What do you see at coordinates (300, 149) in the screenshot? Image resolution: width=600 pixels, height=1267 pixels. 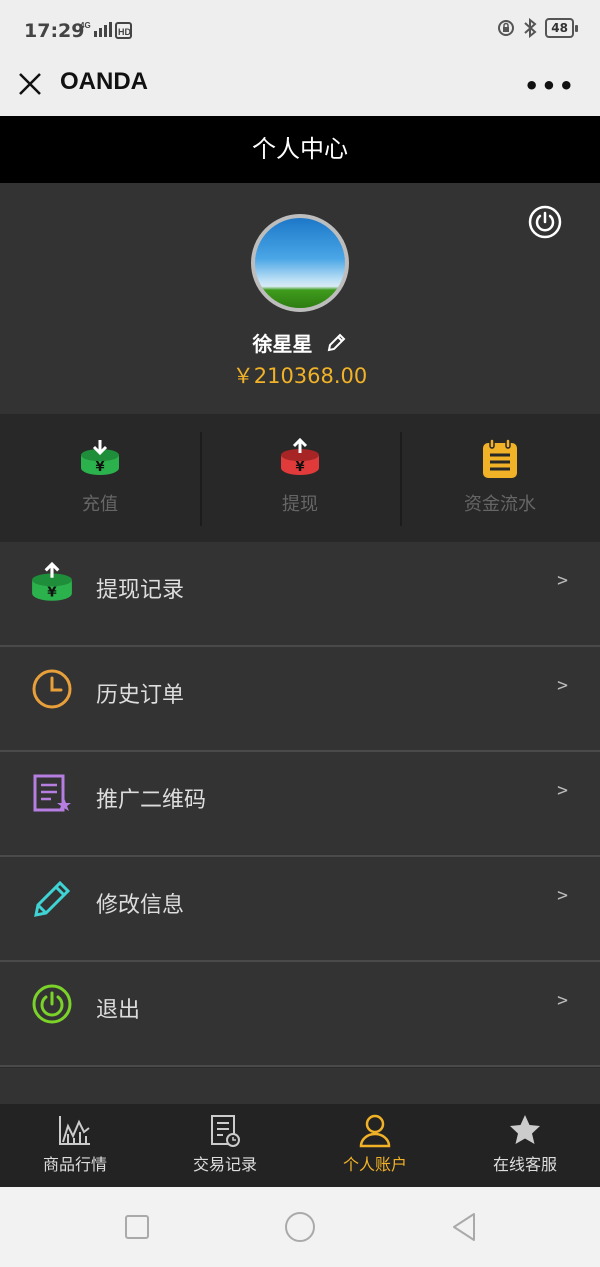 I see `page-title: 个人中心` at bounding box center [300, 149].